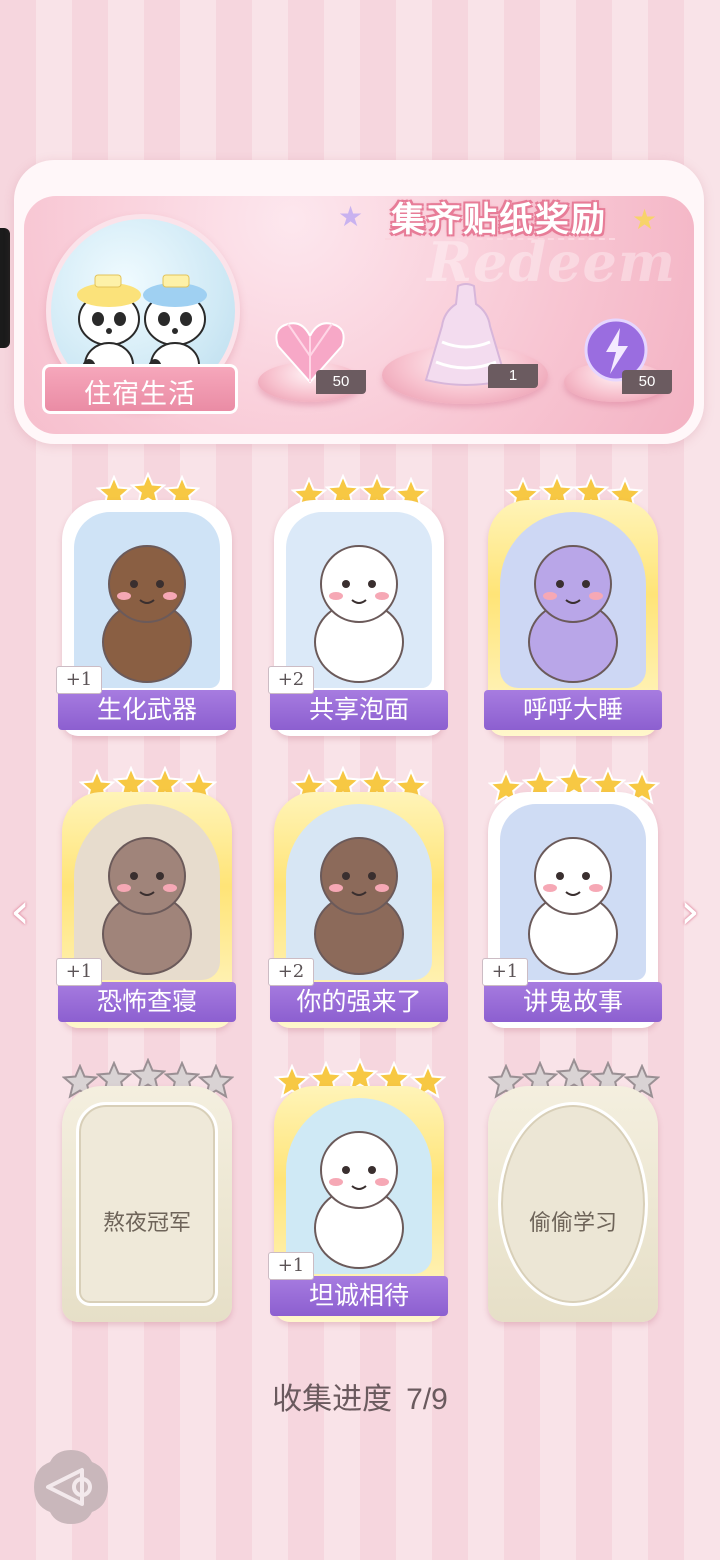 This screenshot has height=1560, width=720. I want to click on banner-title: 集齐贴纸奖励, so click(499, 220).